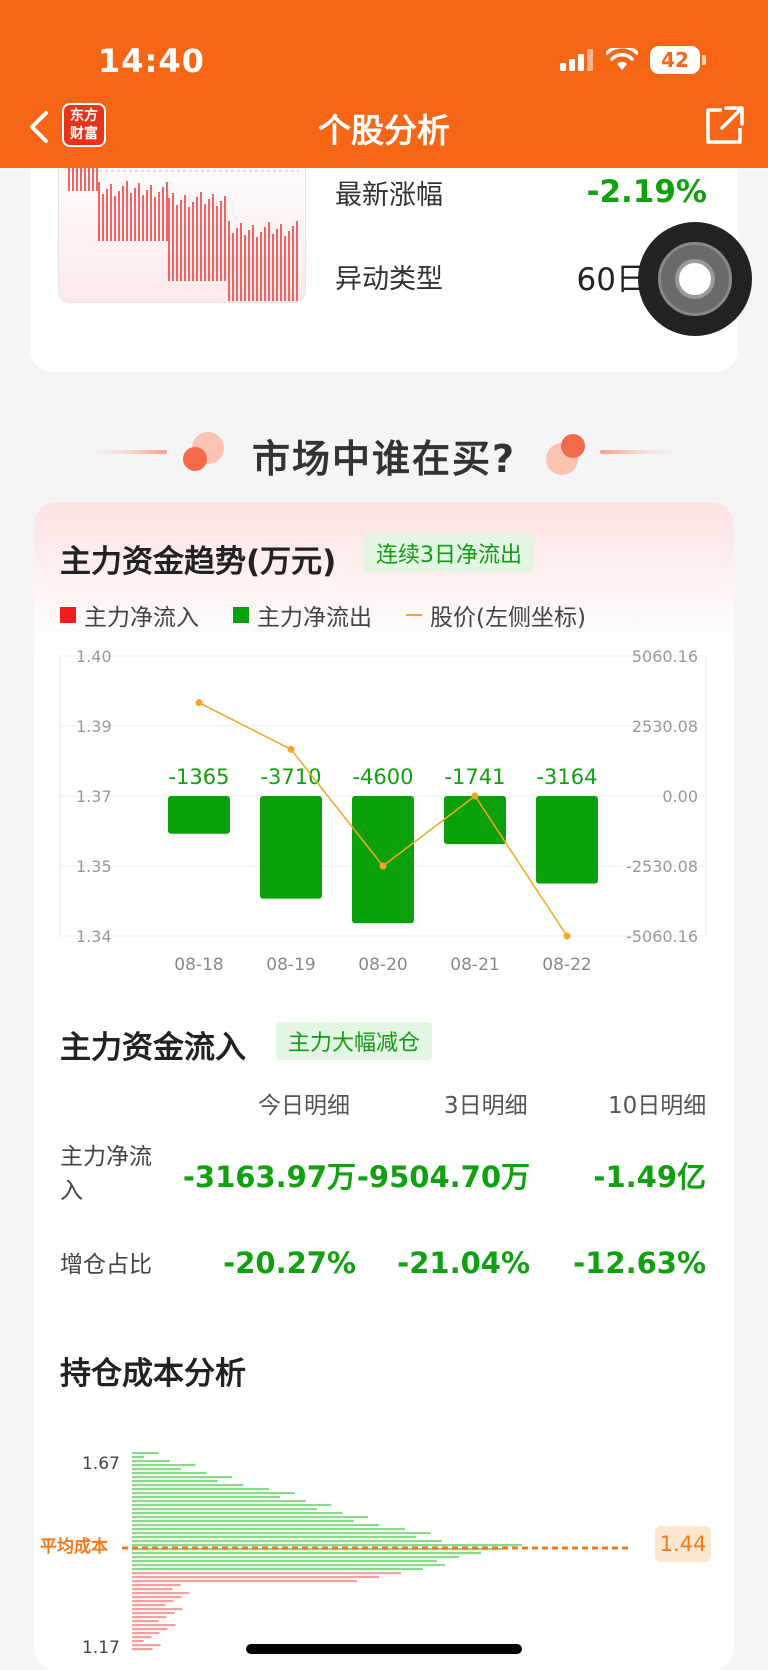  I want to click on info-row-change: 最新涨幅 -2.19%, so click(521, 192).